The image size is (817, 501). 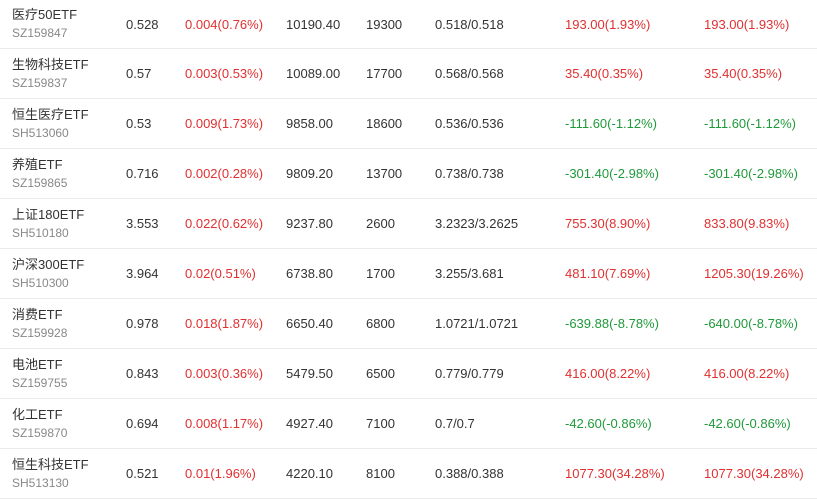 I want to click on change: 0.009(1.73%), so click(x=224, y=123).